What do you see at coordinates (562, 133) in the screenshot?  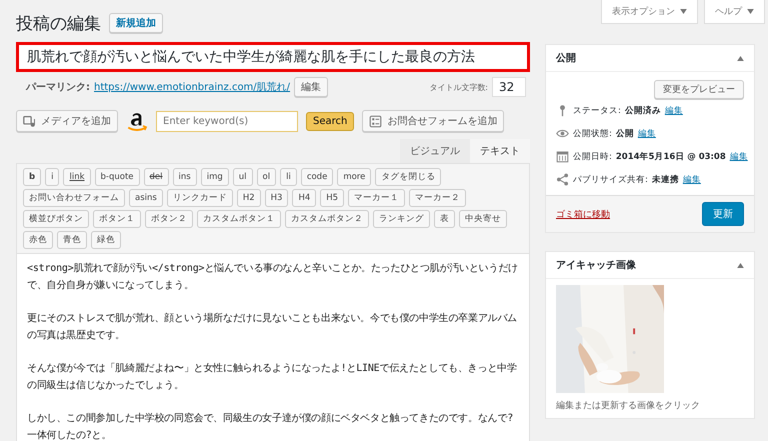 I see `eye-icon` at bounding box center [562, 133].